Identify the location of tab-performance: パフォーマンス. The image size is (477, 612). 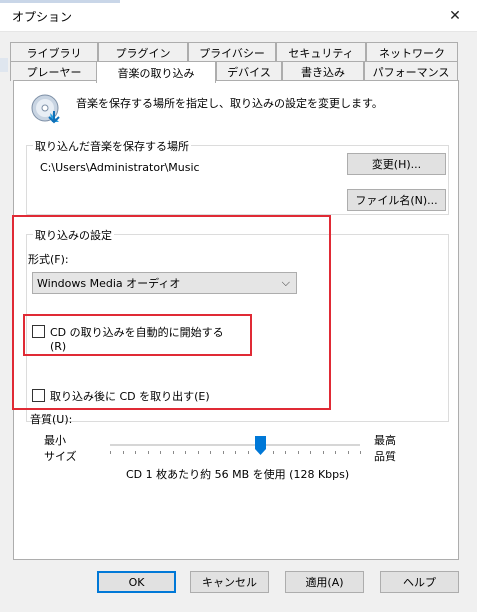
(411, 71).